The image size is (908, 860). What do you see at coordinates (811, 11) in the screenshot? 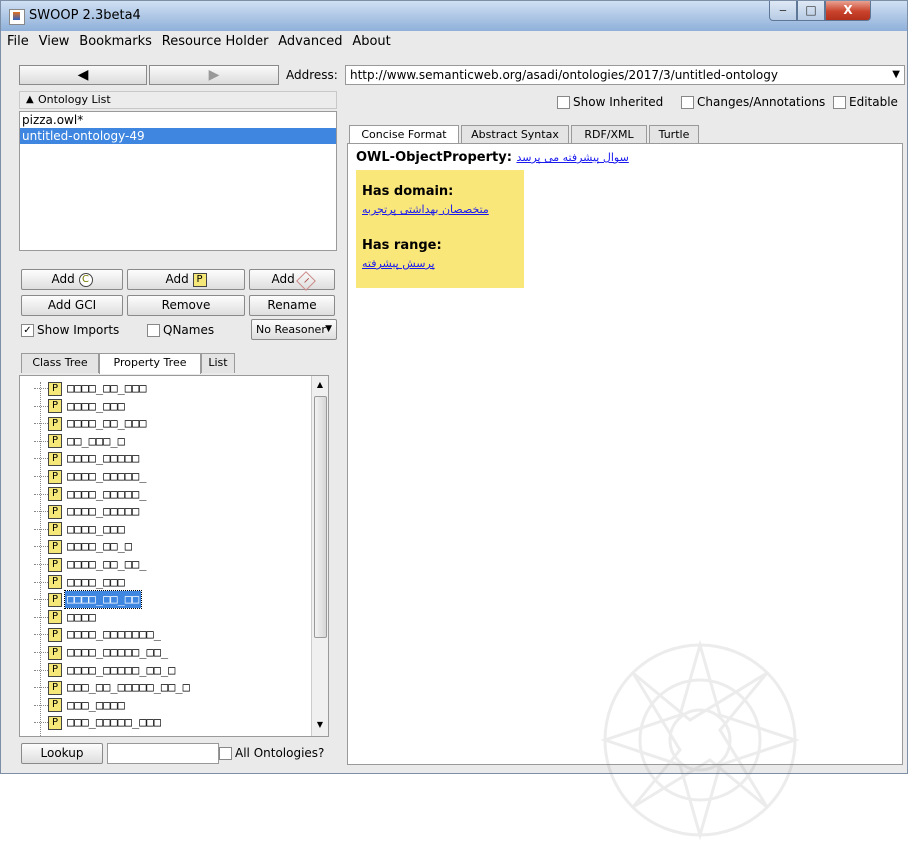
I see `maximize-button: □` at bounding box center [811, 11].